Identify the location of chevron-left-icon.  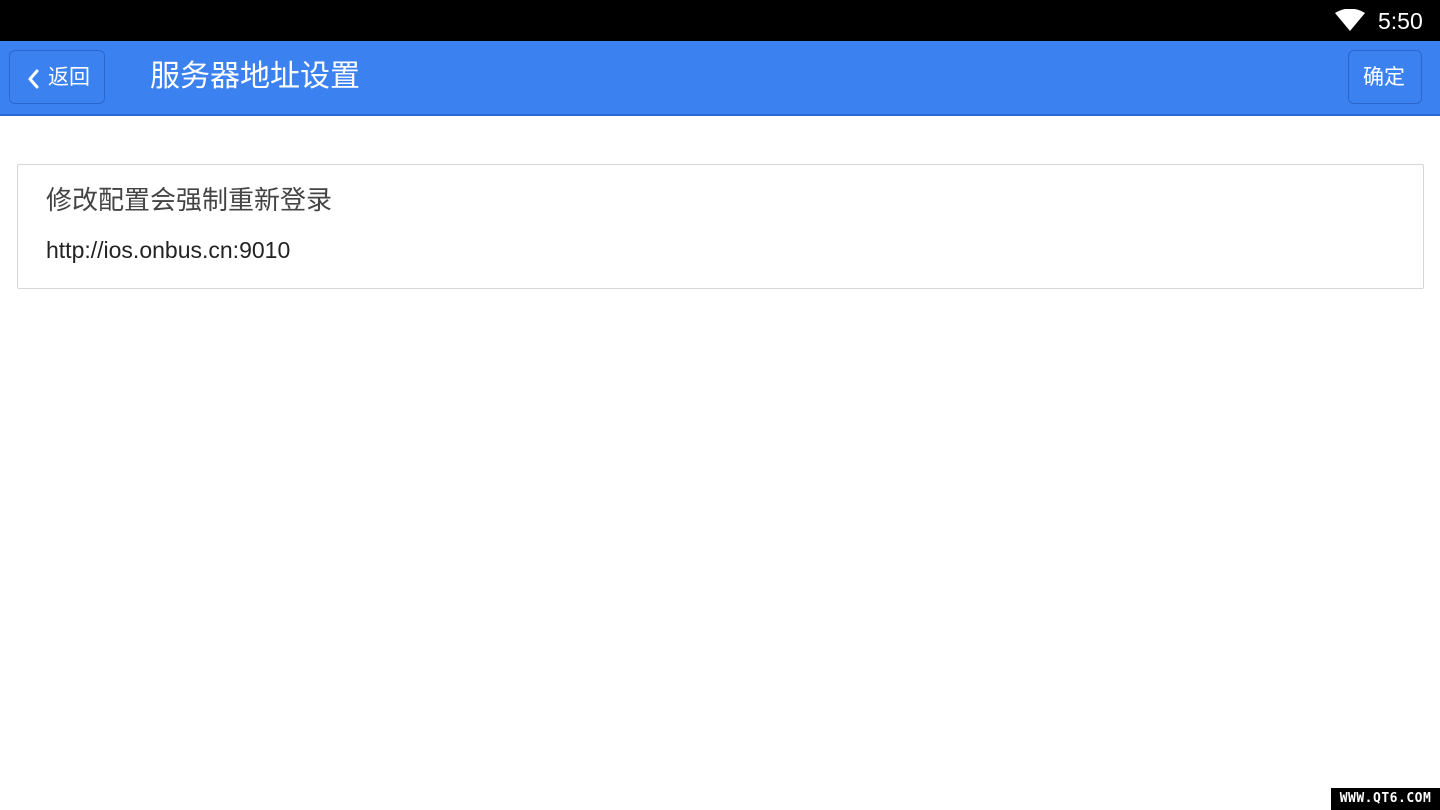
(33, 79).